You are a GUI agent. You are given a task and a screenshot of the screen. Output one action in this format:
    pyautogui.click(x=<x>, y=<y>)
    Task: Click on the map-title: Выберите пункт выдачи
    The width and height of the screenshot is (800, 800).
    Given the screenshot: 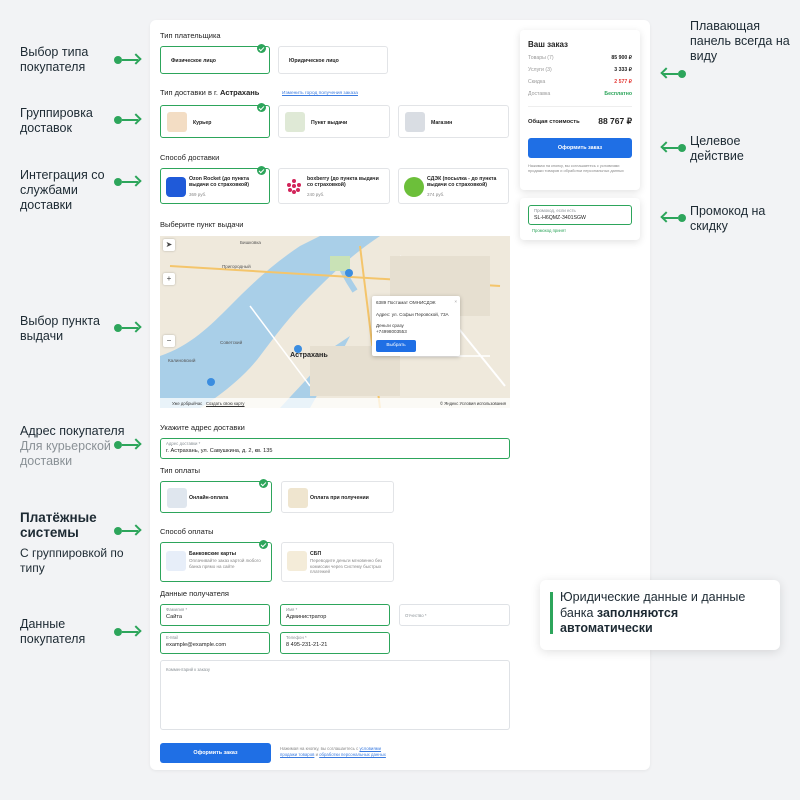 What is the action you would take?
    pyautogui.click(x=202, y=224)
    